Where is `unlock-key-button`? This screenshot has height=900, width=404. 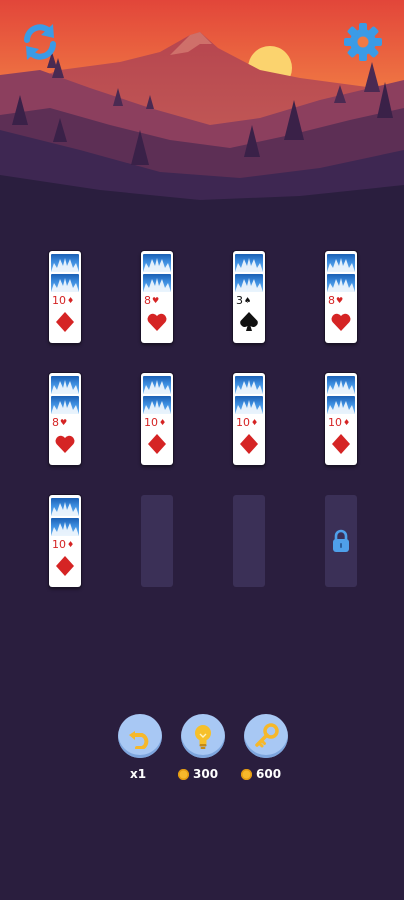 unlock-key-button is located at coordinates (266, 736).